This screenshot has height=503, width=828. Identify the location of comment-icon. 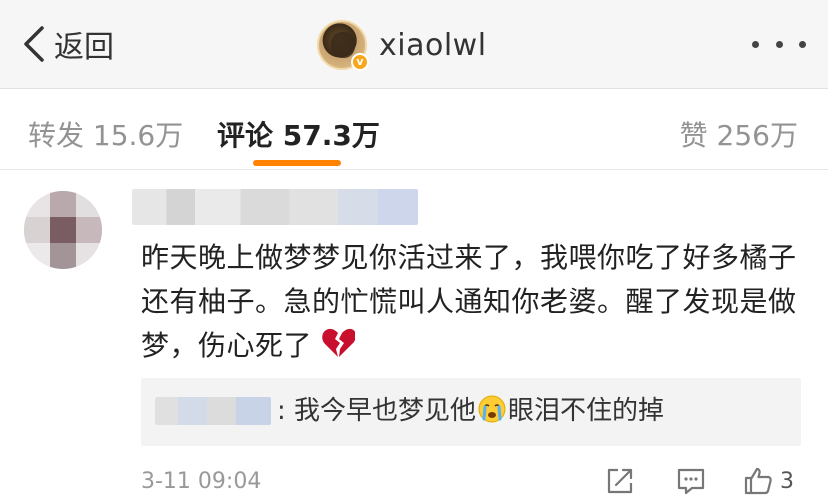
(691, 481).